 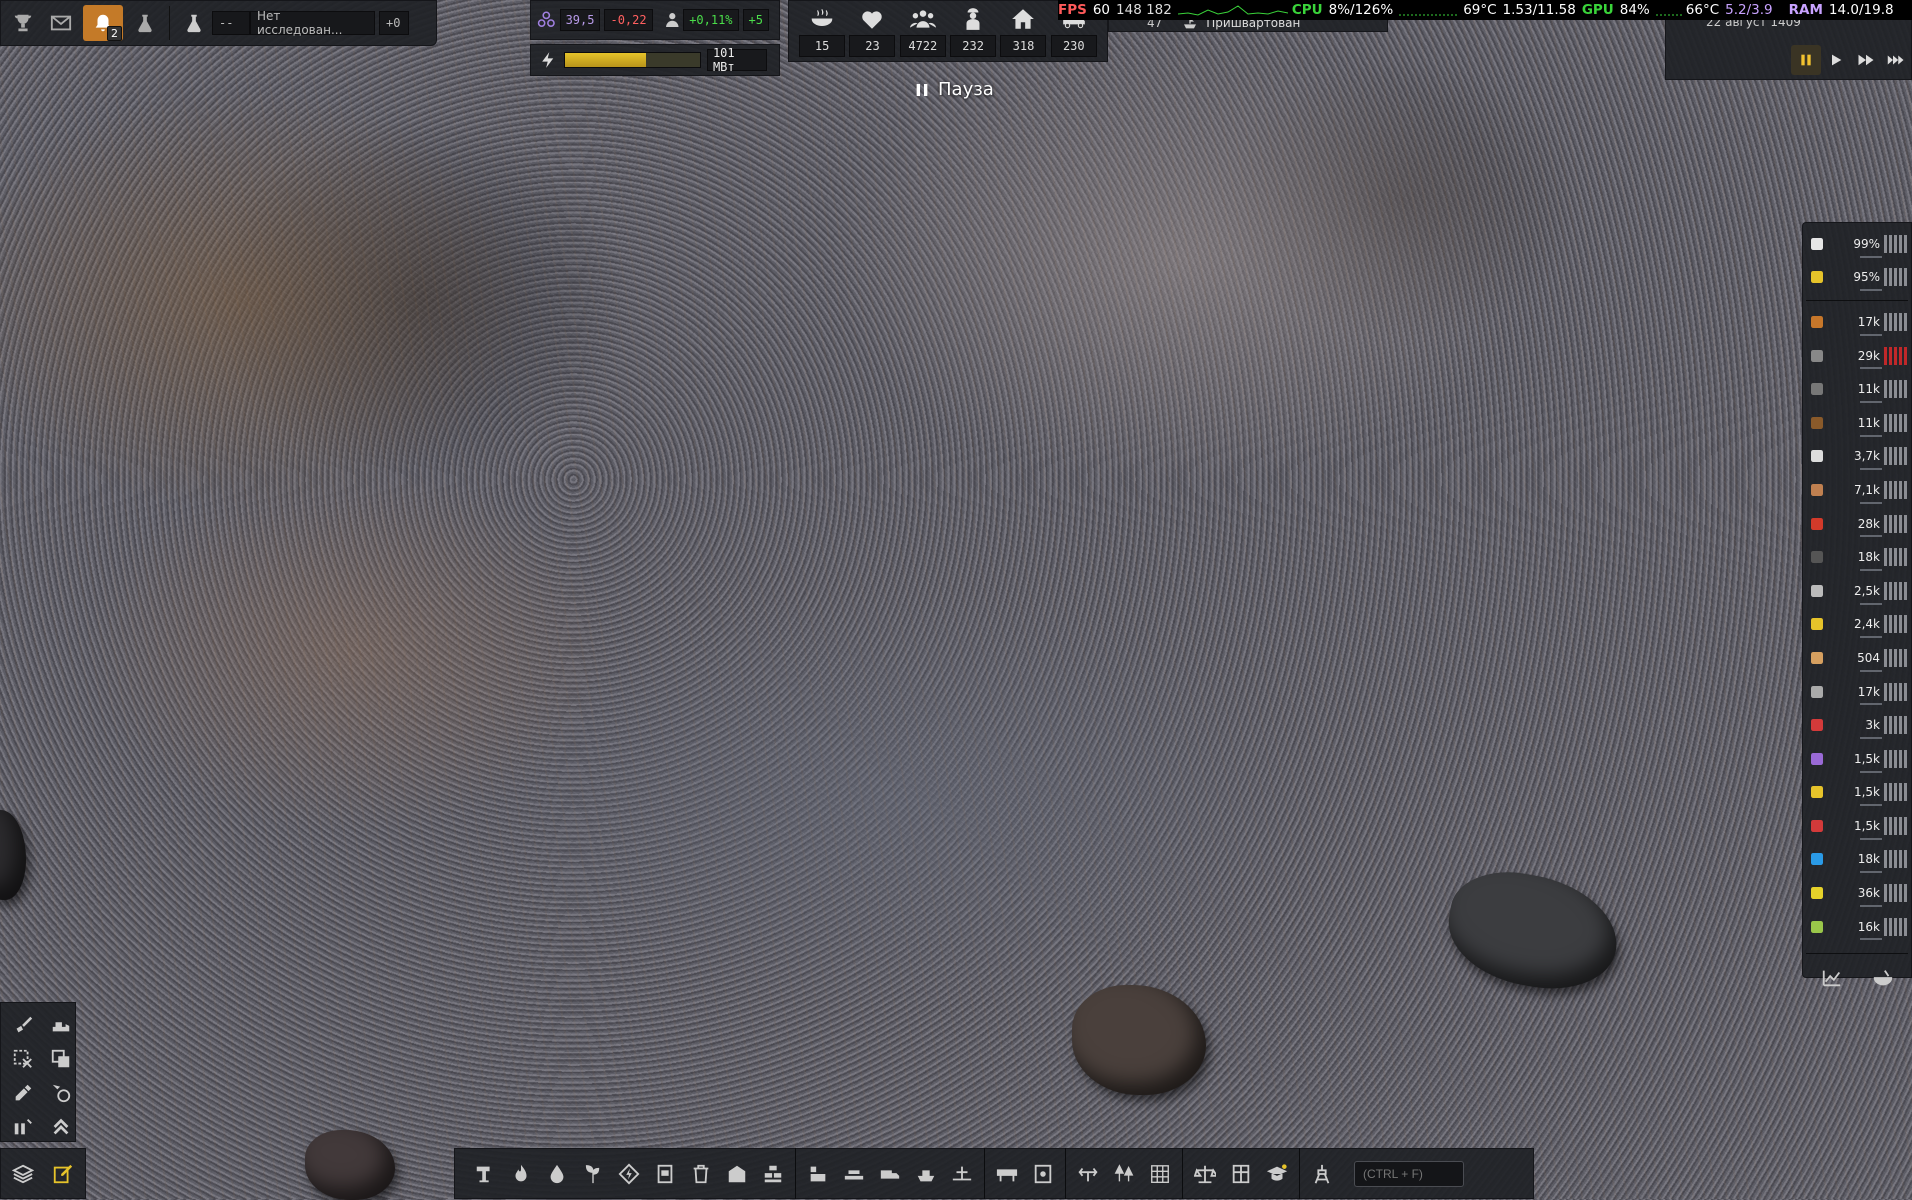 I want to click on unity-delta: -0,22, so click(x=628, y=20).